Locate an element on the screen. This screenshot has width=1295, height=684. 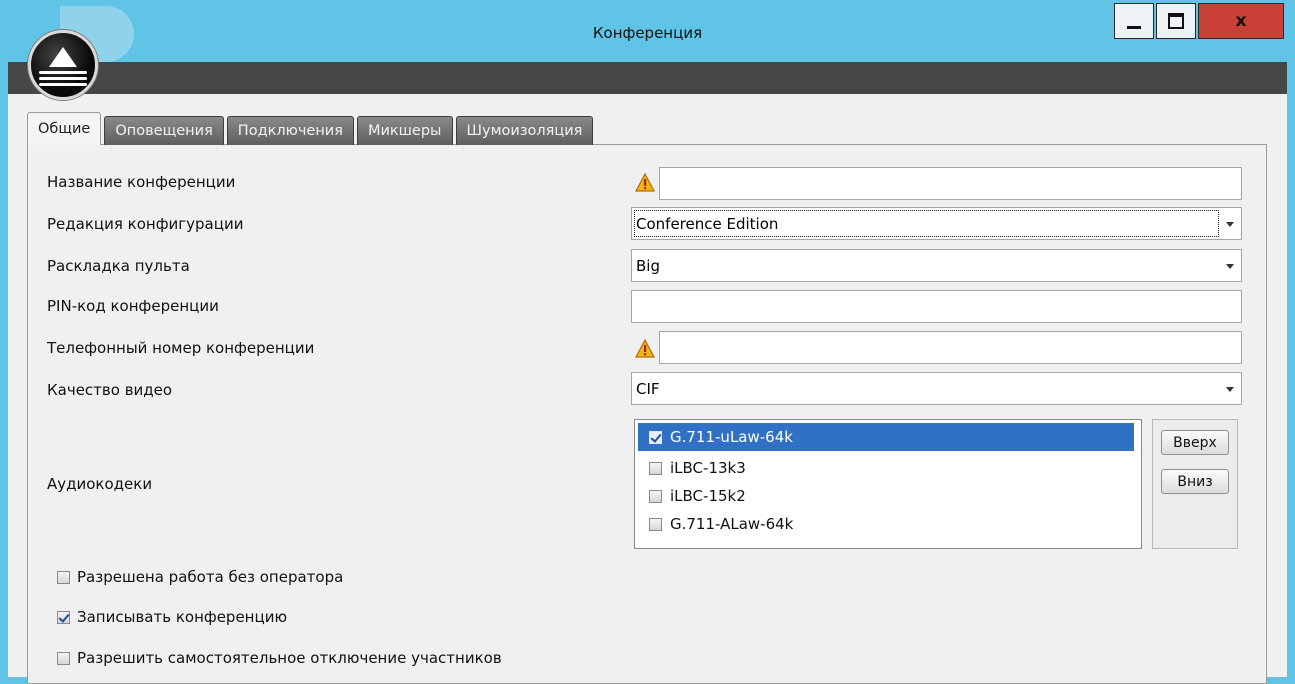
config-edition-select: Conference Edition is located at coordinates (936, 223).